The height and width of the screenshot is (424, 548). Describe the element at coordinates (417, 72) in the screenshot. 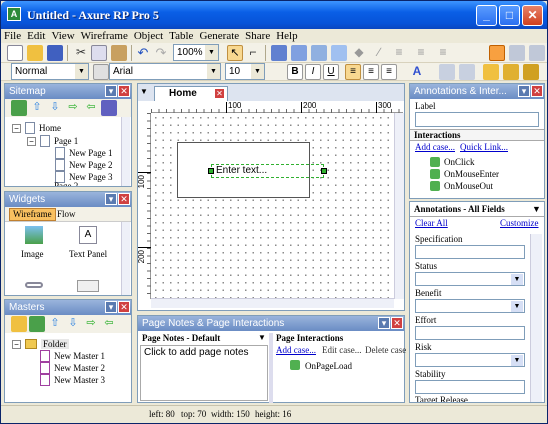

I see `font-color-icon: A` at that location.